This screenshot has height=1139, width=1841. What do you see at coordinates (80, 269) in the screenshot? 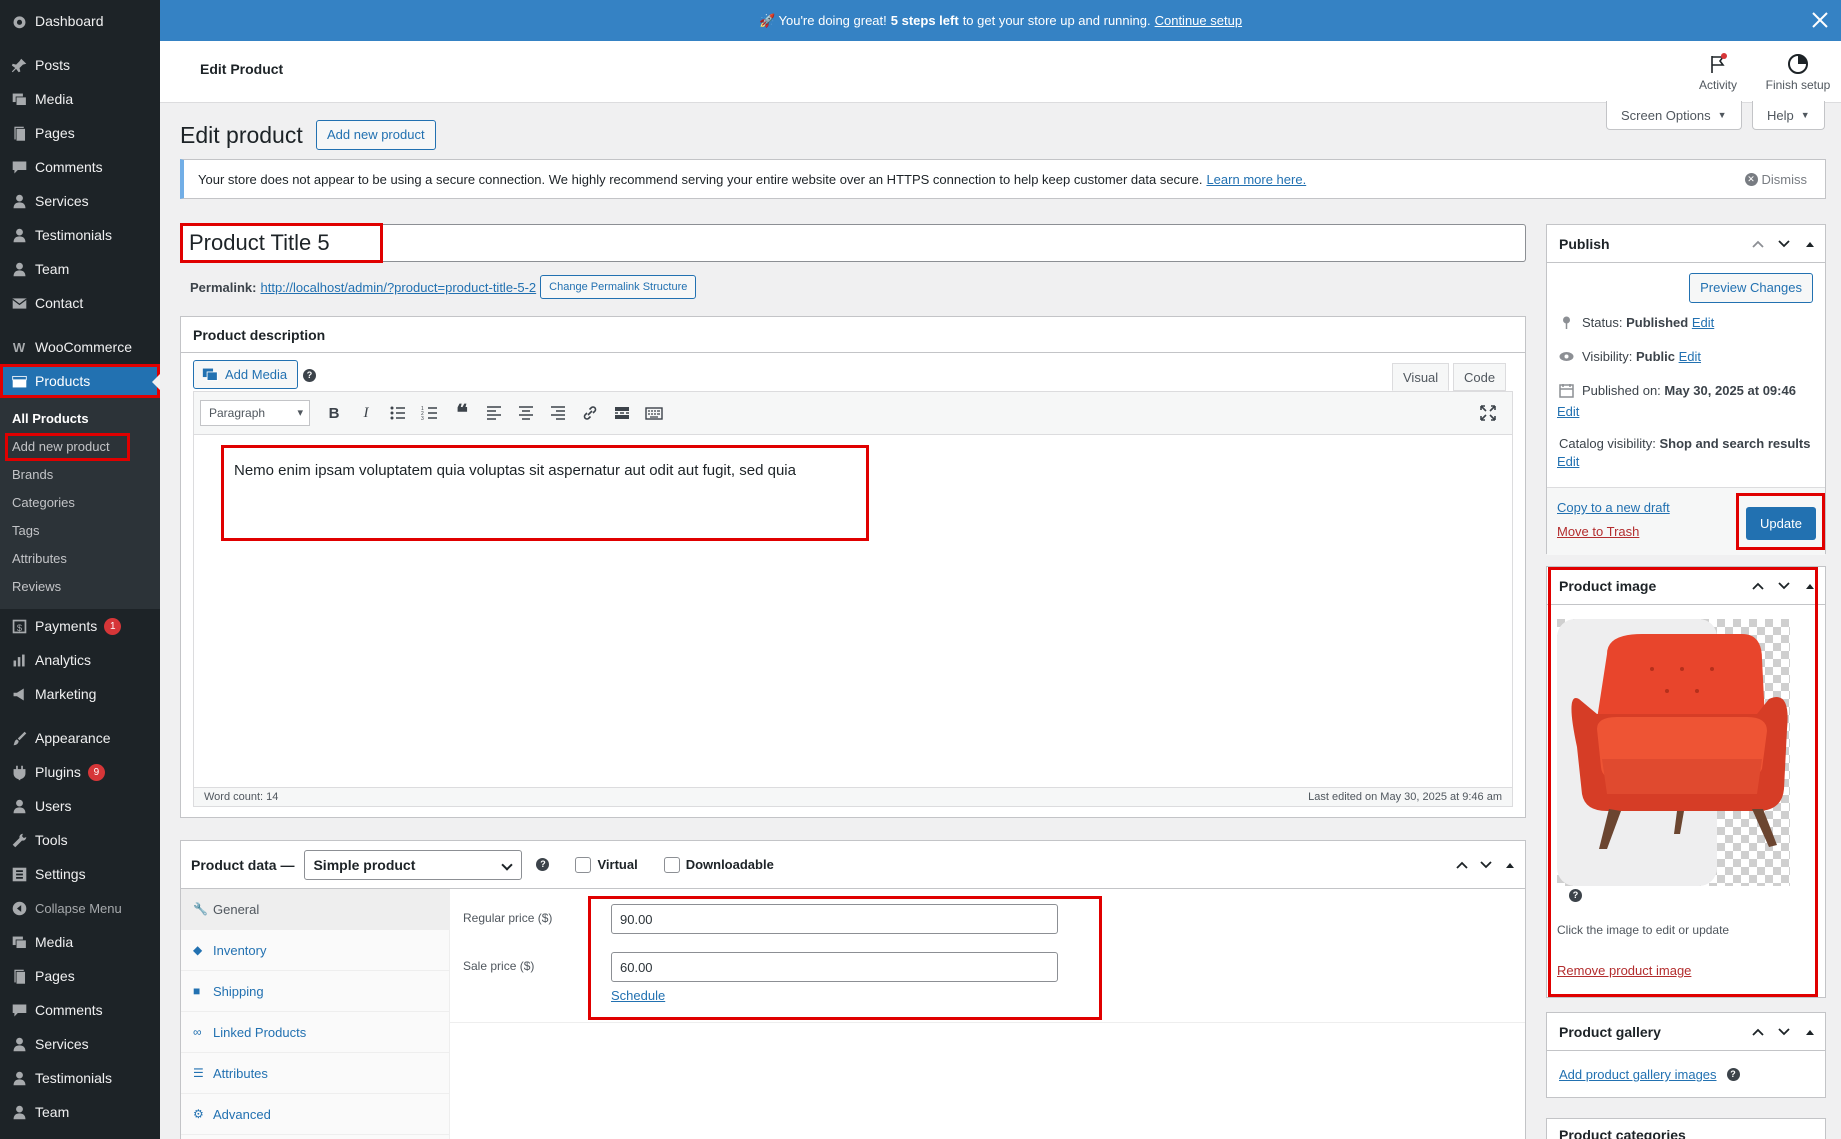
I see `sidebar-item-team: Team` at bounding box center [80, 269].